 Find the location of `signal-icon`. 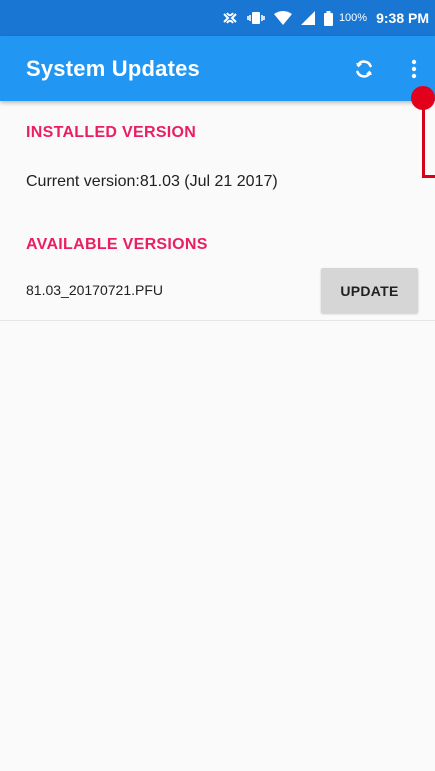

signal-icon is located at coordinates (307, 18).